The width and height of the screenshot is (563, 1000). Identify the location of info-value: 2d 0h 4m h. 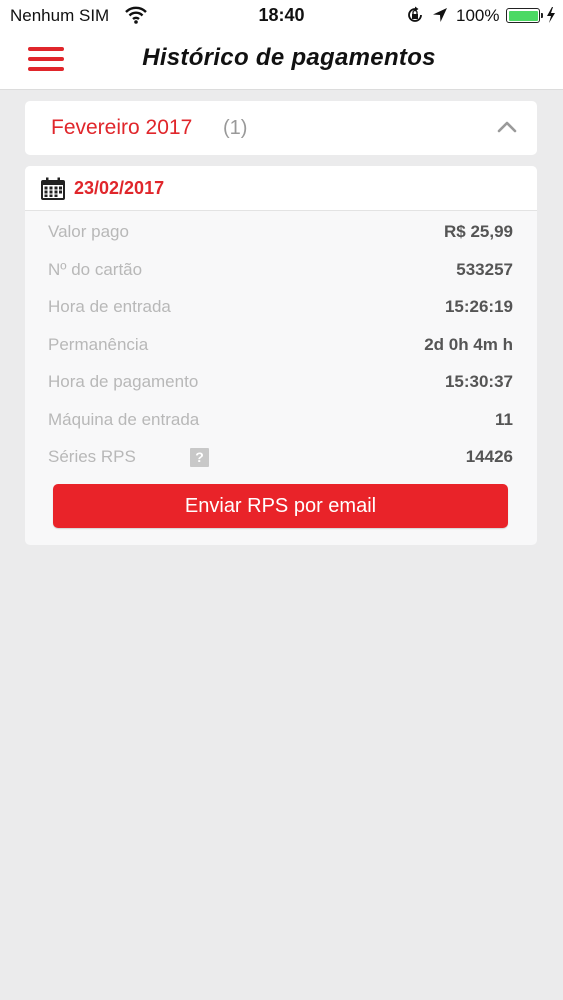
(468, 344).